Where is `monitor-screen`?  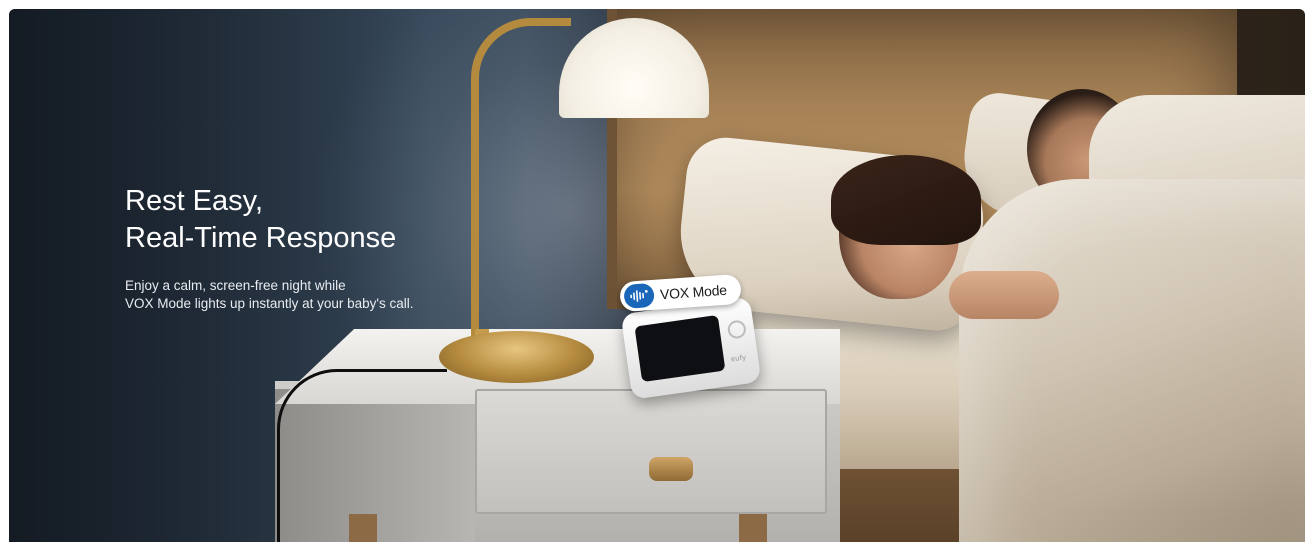
monitor-screen is located at coordinates (680, 348).